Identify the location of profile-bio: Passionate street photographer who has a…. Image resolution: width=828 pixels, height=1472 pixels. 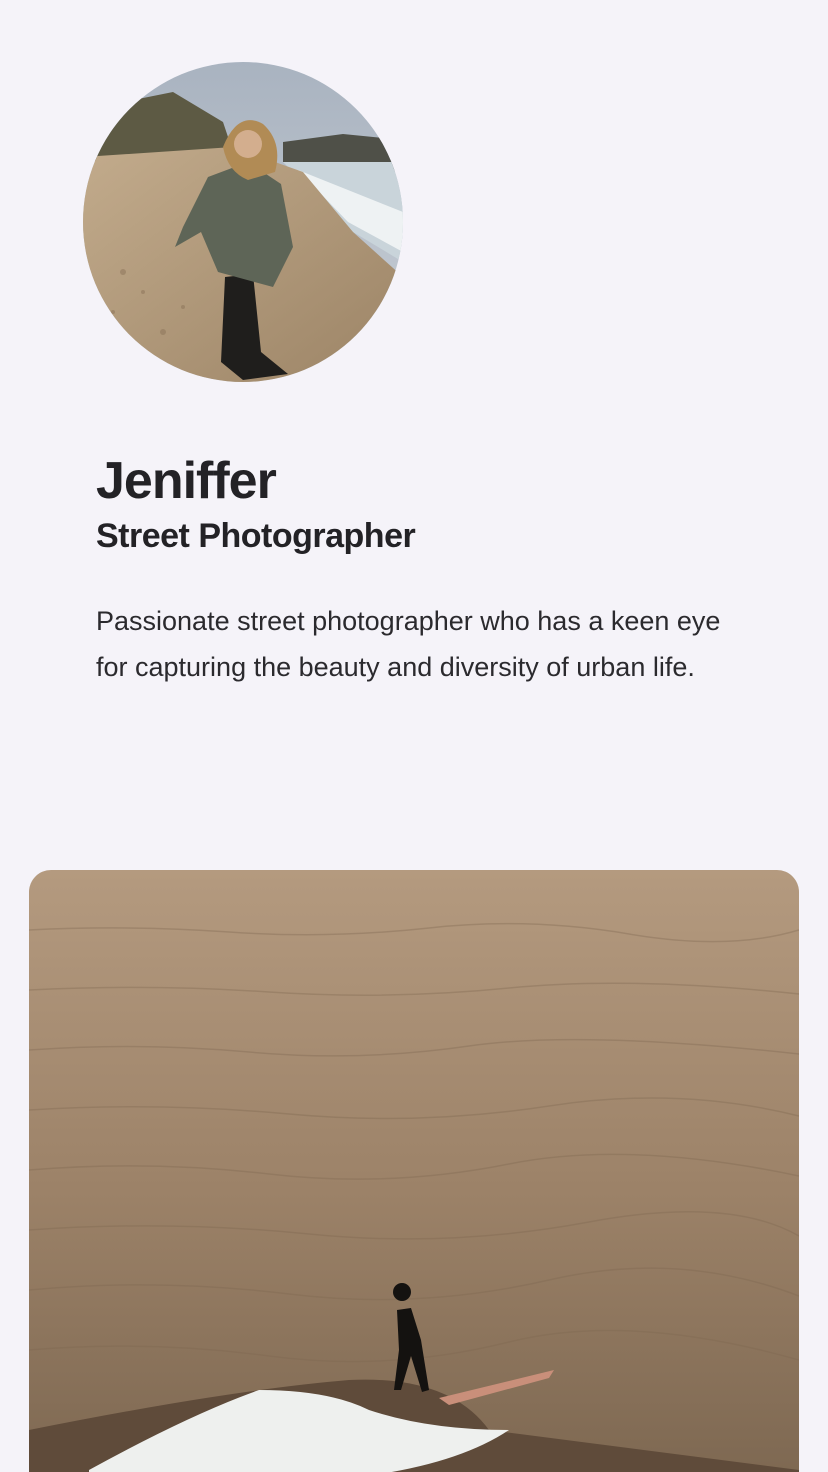
(408, 644).